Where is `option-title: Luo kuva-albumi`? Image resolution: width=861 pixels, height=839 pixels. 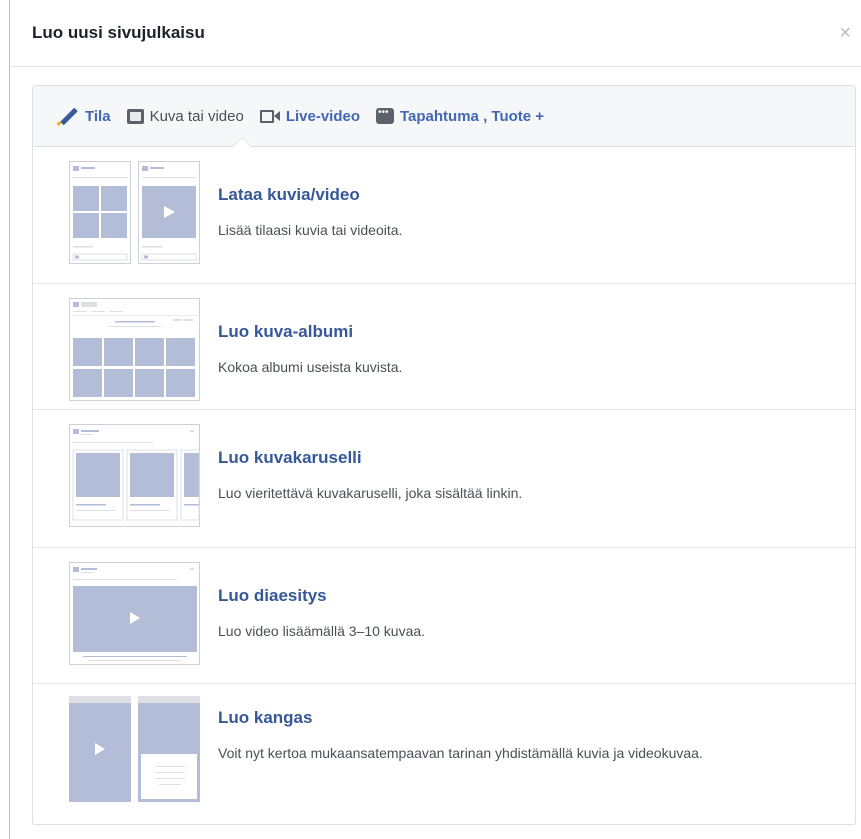 option-title: Luo kuva-albumi is located at coordinates (286, 331).